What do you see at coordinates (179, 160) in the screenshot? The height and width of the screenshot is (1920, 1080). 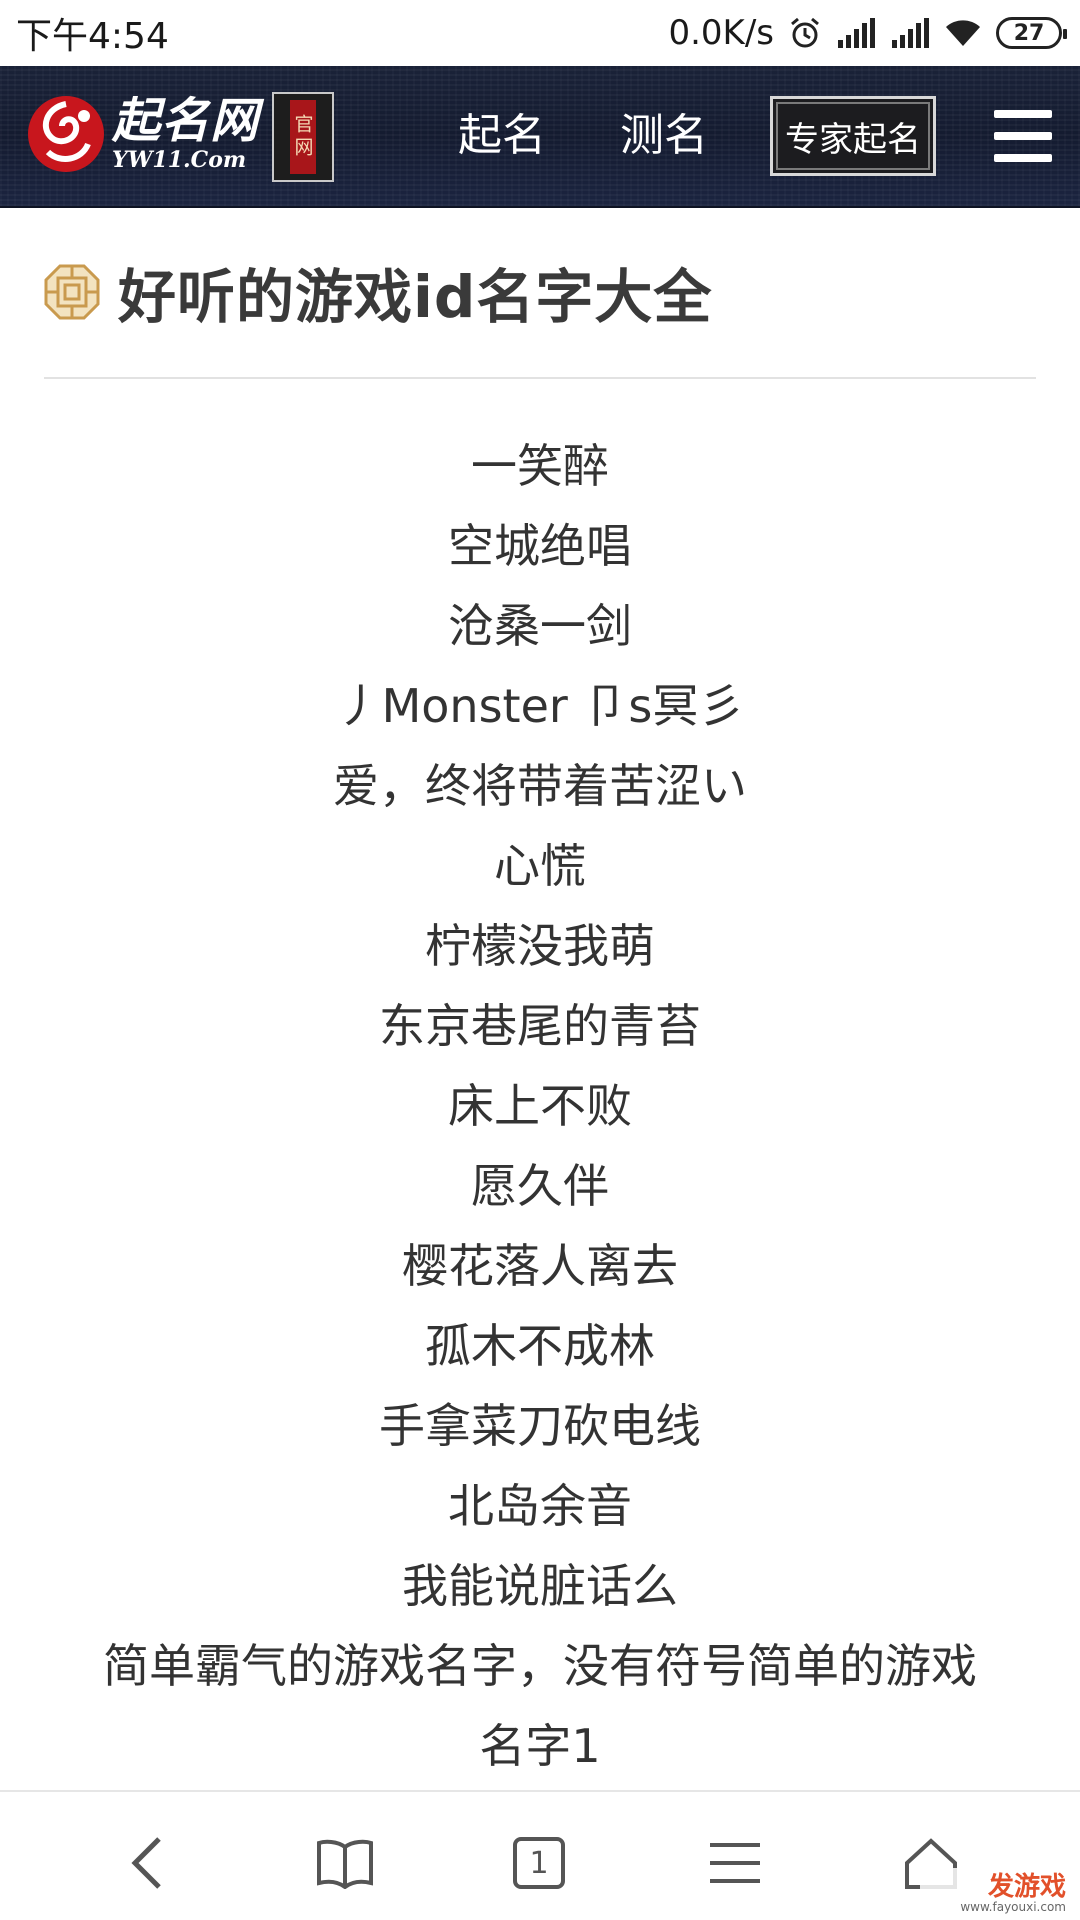 I see `logo-domain: YW11.Com` at bounding box center [179, 160].